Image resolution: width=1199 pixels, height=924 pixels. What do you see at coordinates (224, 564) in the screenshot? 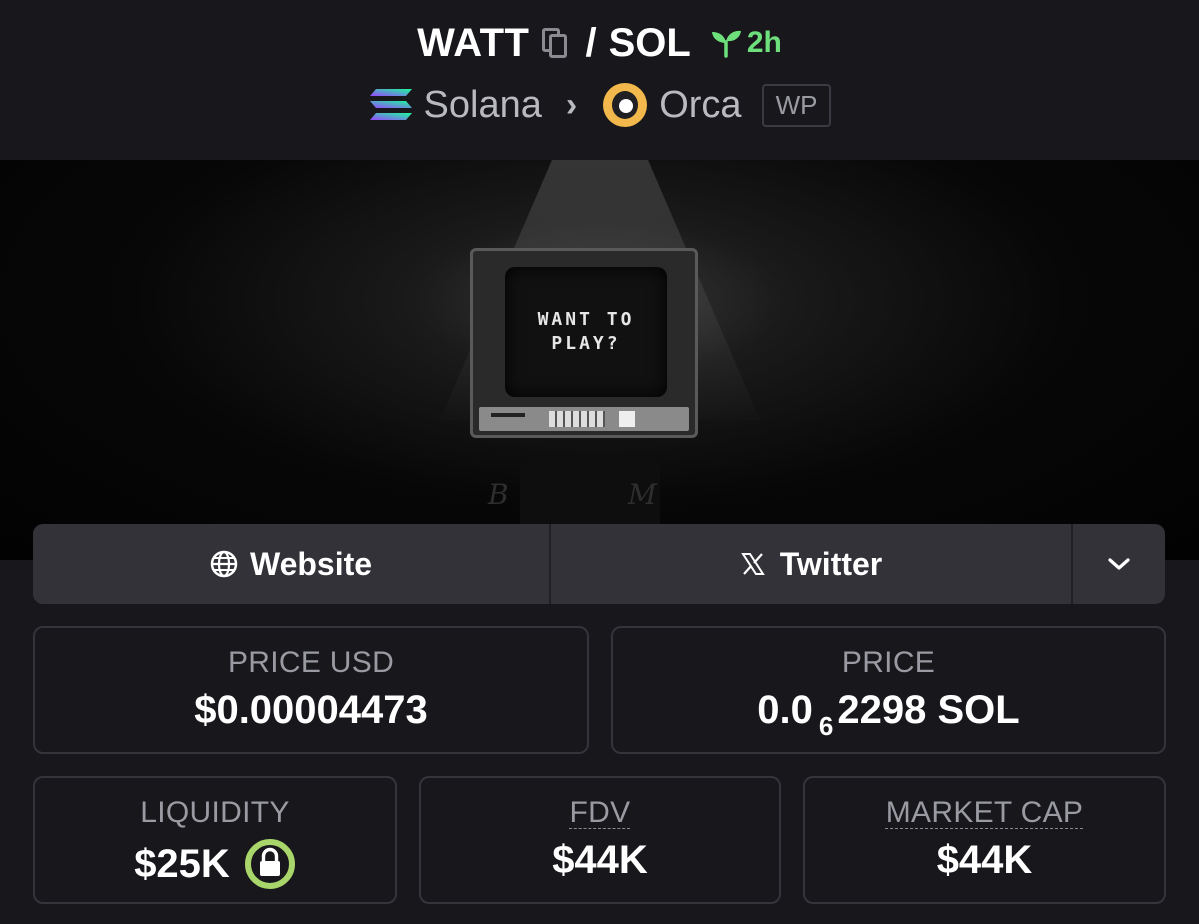
I see `globe-icon` at bounding box center [224, 564].